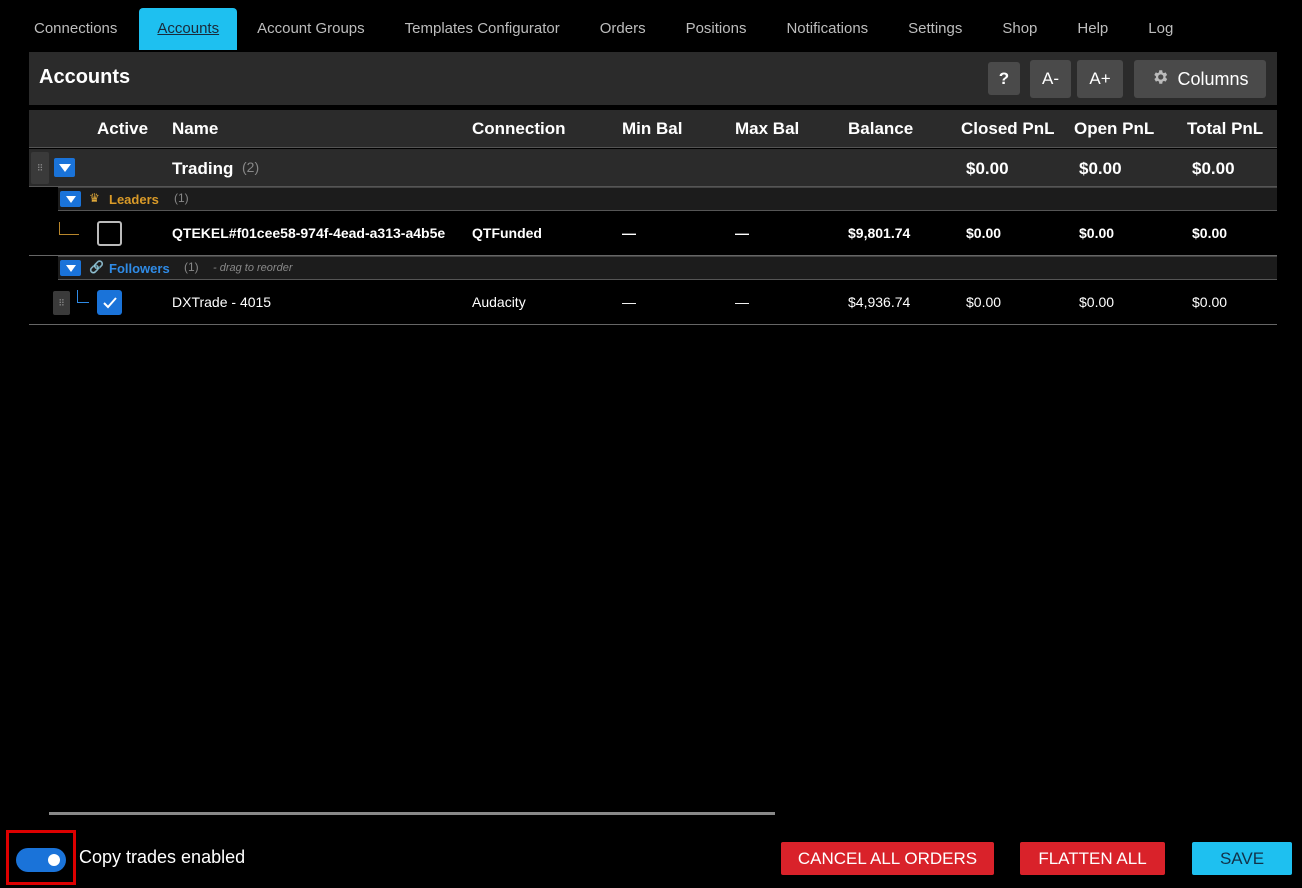 Image resolution: width=1302 pixels, height=888 pixels. What do you see at coordinates (1160, 79) in the screenshot?
I see `gear-icon` at bounding box center [1160, 79].